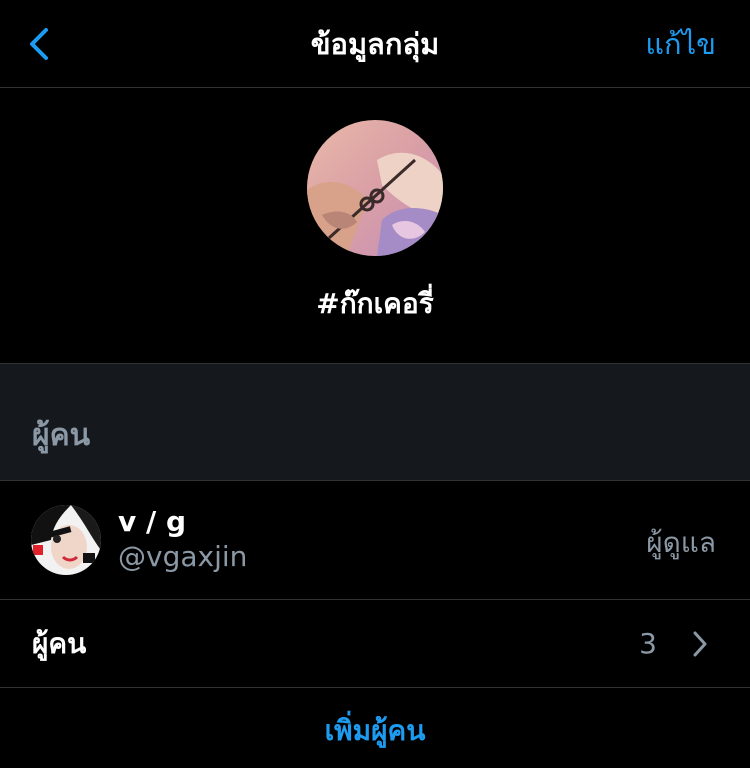 This screenshot has height=768, width=750. I want to click on edit-button: แก้ไข, so click(680, 44).